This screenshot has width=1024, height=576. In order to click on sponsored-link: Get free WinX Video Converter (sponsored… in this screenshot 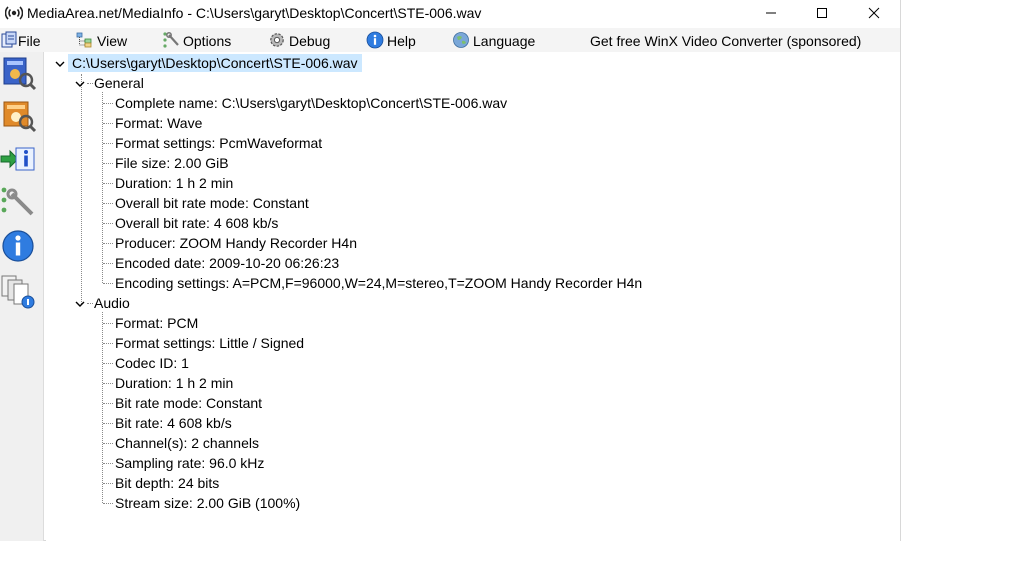, I will do `click(725, 41)`.